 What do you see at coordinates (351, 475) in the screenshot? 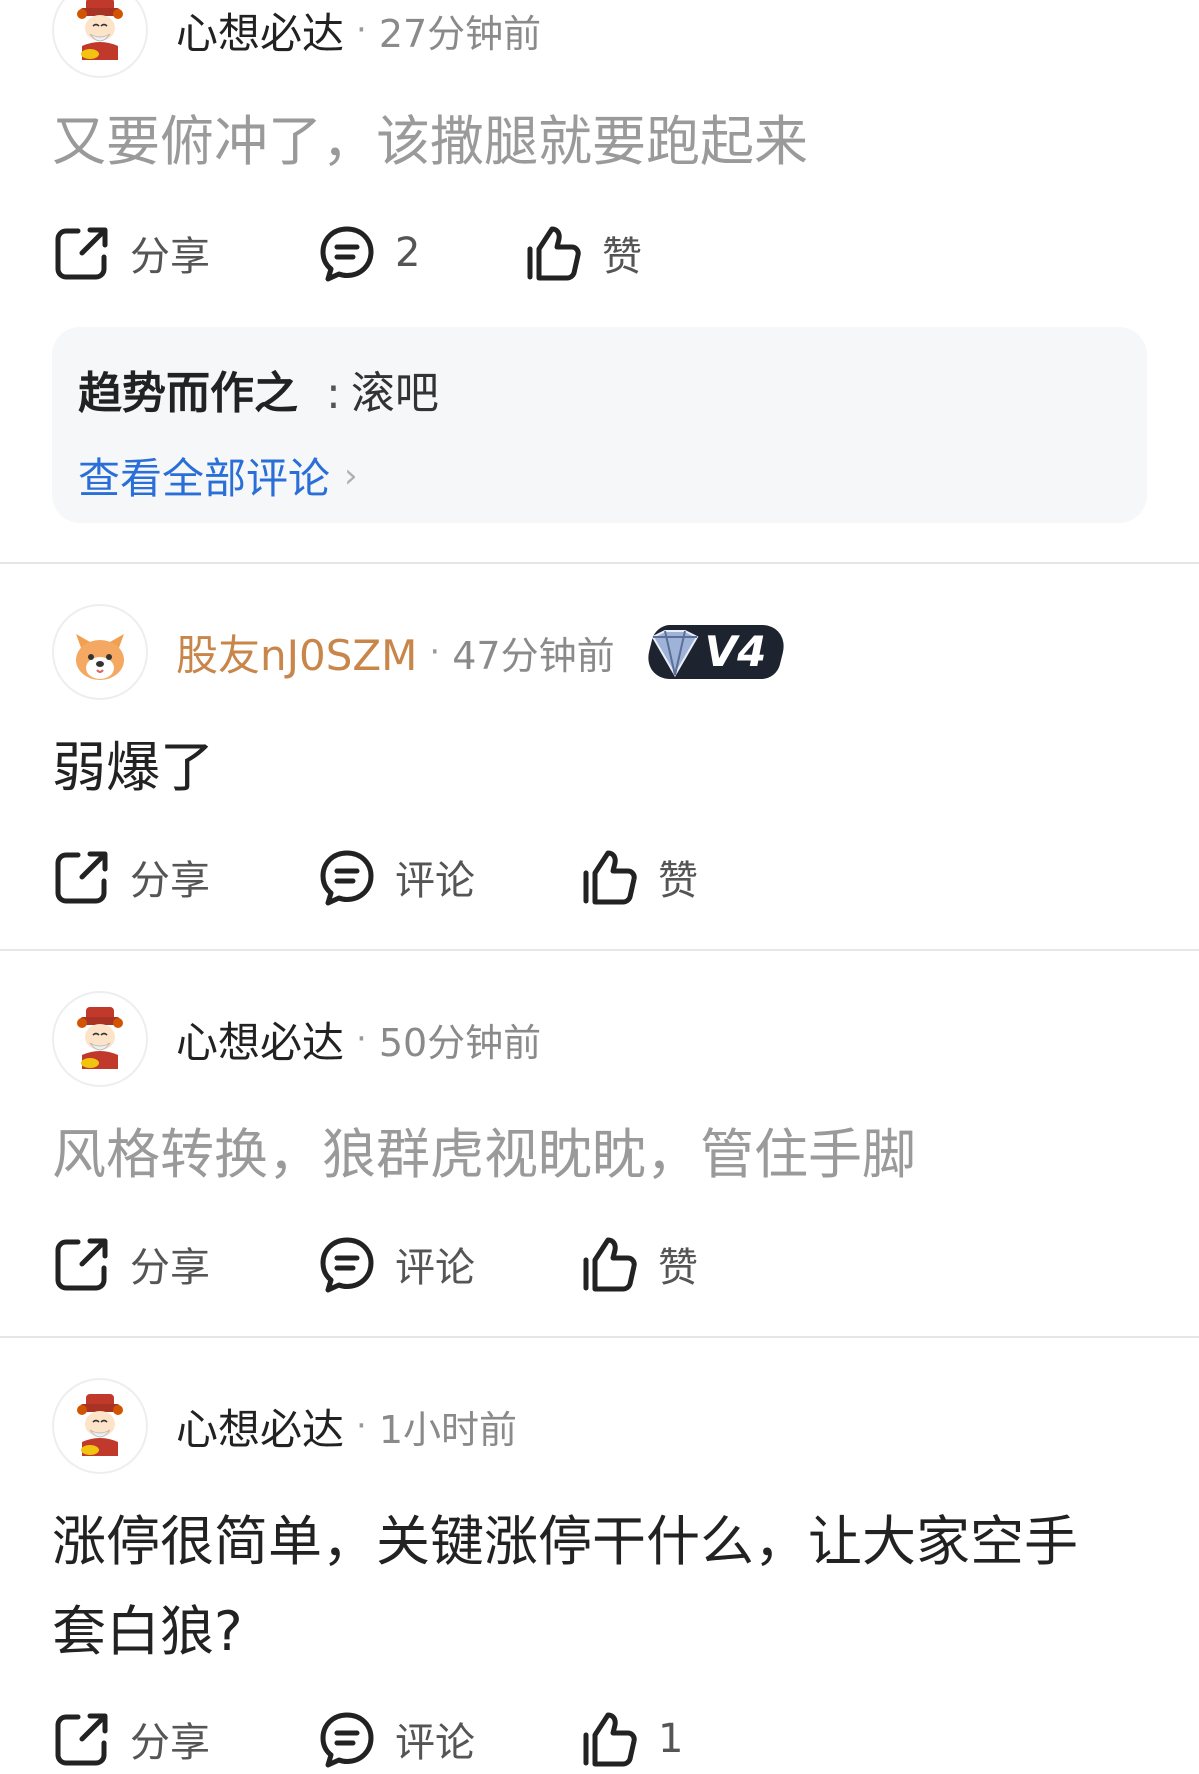
I see `chevron-right-icon: ›` at bounding box center [351, 475].